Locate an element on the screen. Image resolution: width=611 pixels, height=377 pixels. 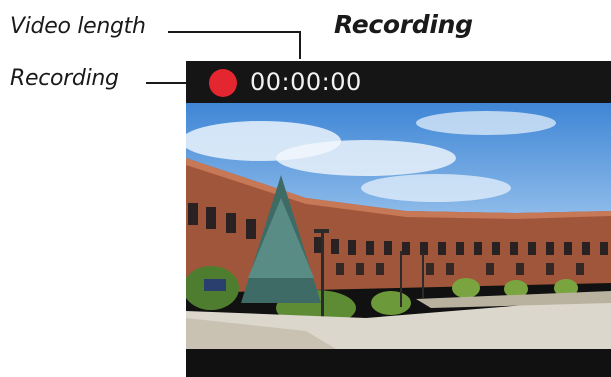
video-length-callout-label: Video length is located at coordinates (78, 26).